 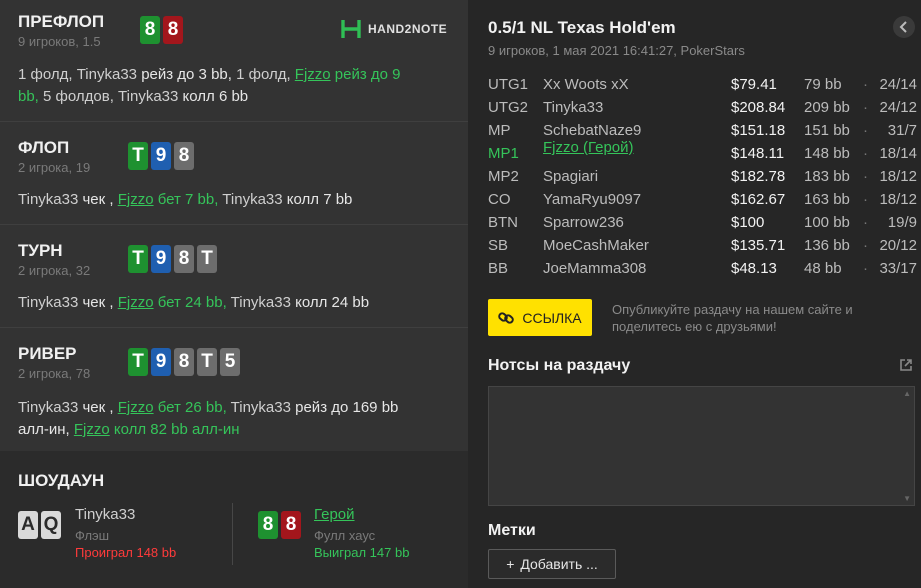 What do you see at coordinates (28, 525) in the screenshot?
I see `card: A` at bounding box center [28, 525].